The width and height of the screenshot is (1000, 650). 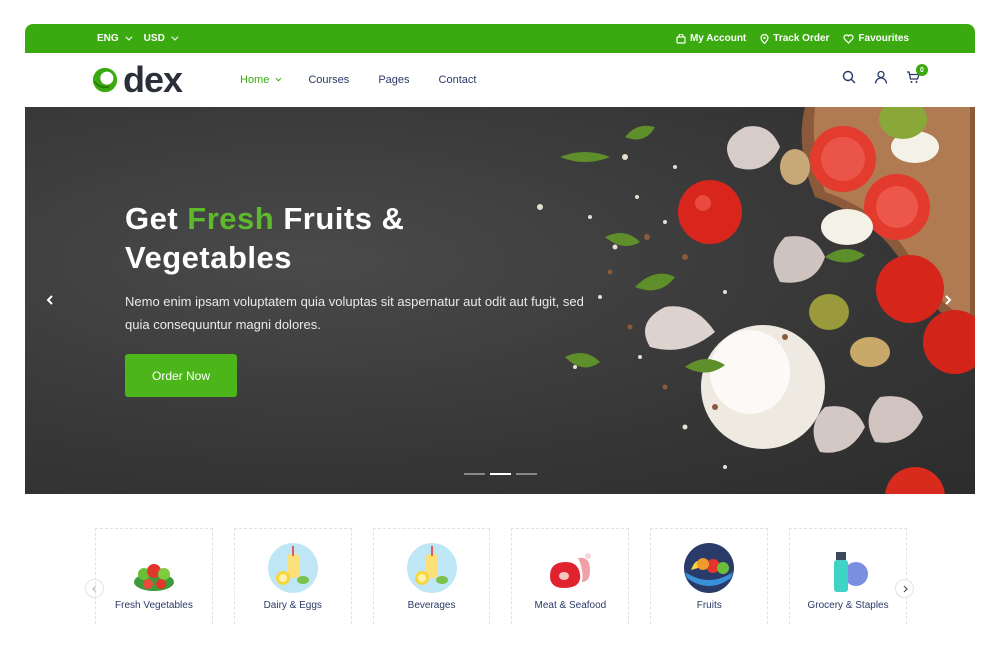 I want to click on category-label: Meat & Seafood, so click(x=570, y=605).